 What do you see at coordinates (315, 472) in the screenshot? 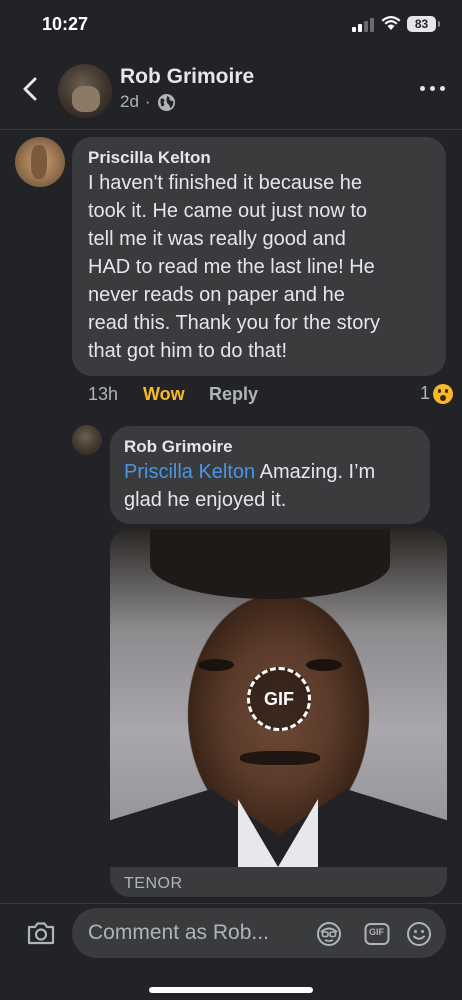
I see `reply-text-line1: Amazing. I’m` at bounding box center [315, 472].